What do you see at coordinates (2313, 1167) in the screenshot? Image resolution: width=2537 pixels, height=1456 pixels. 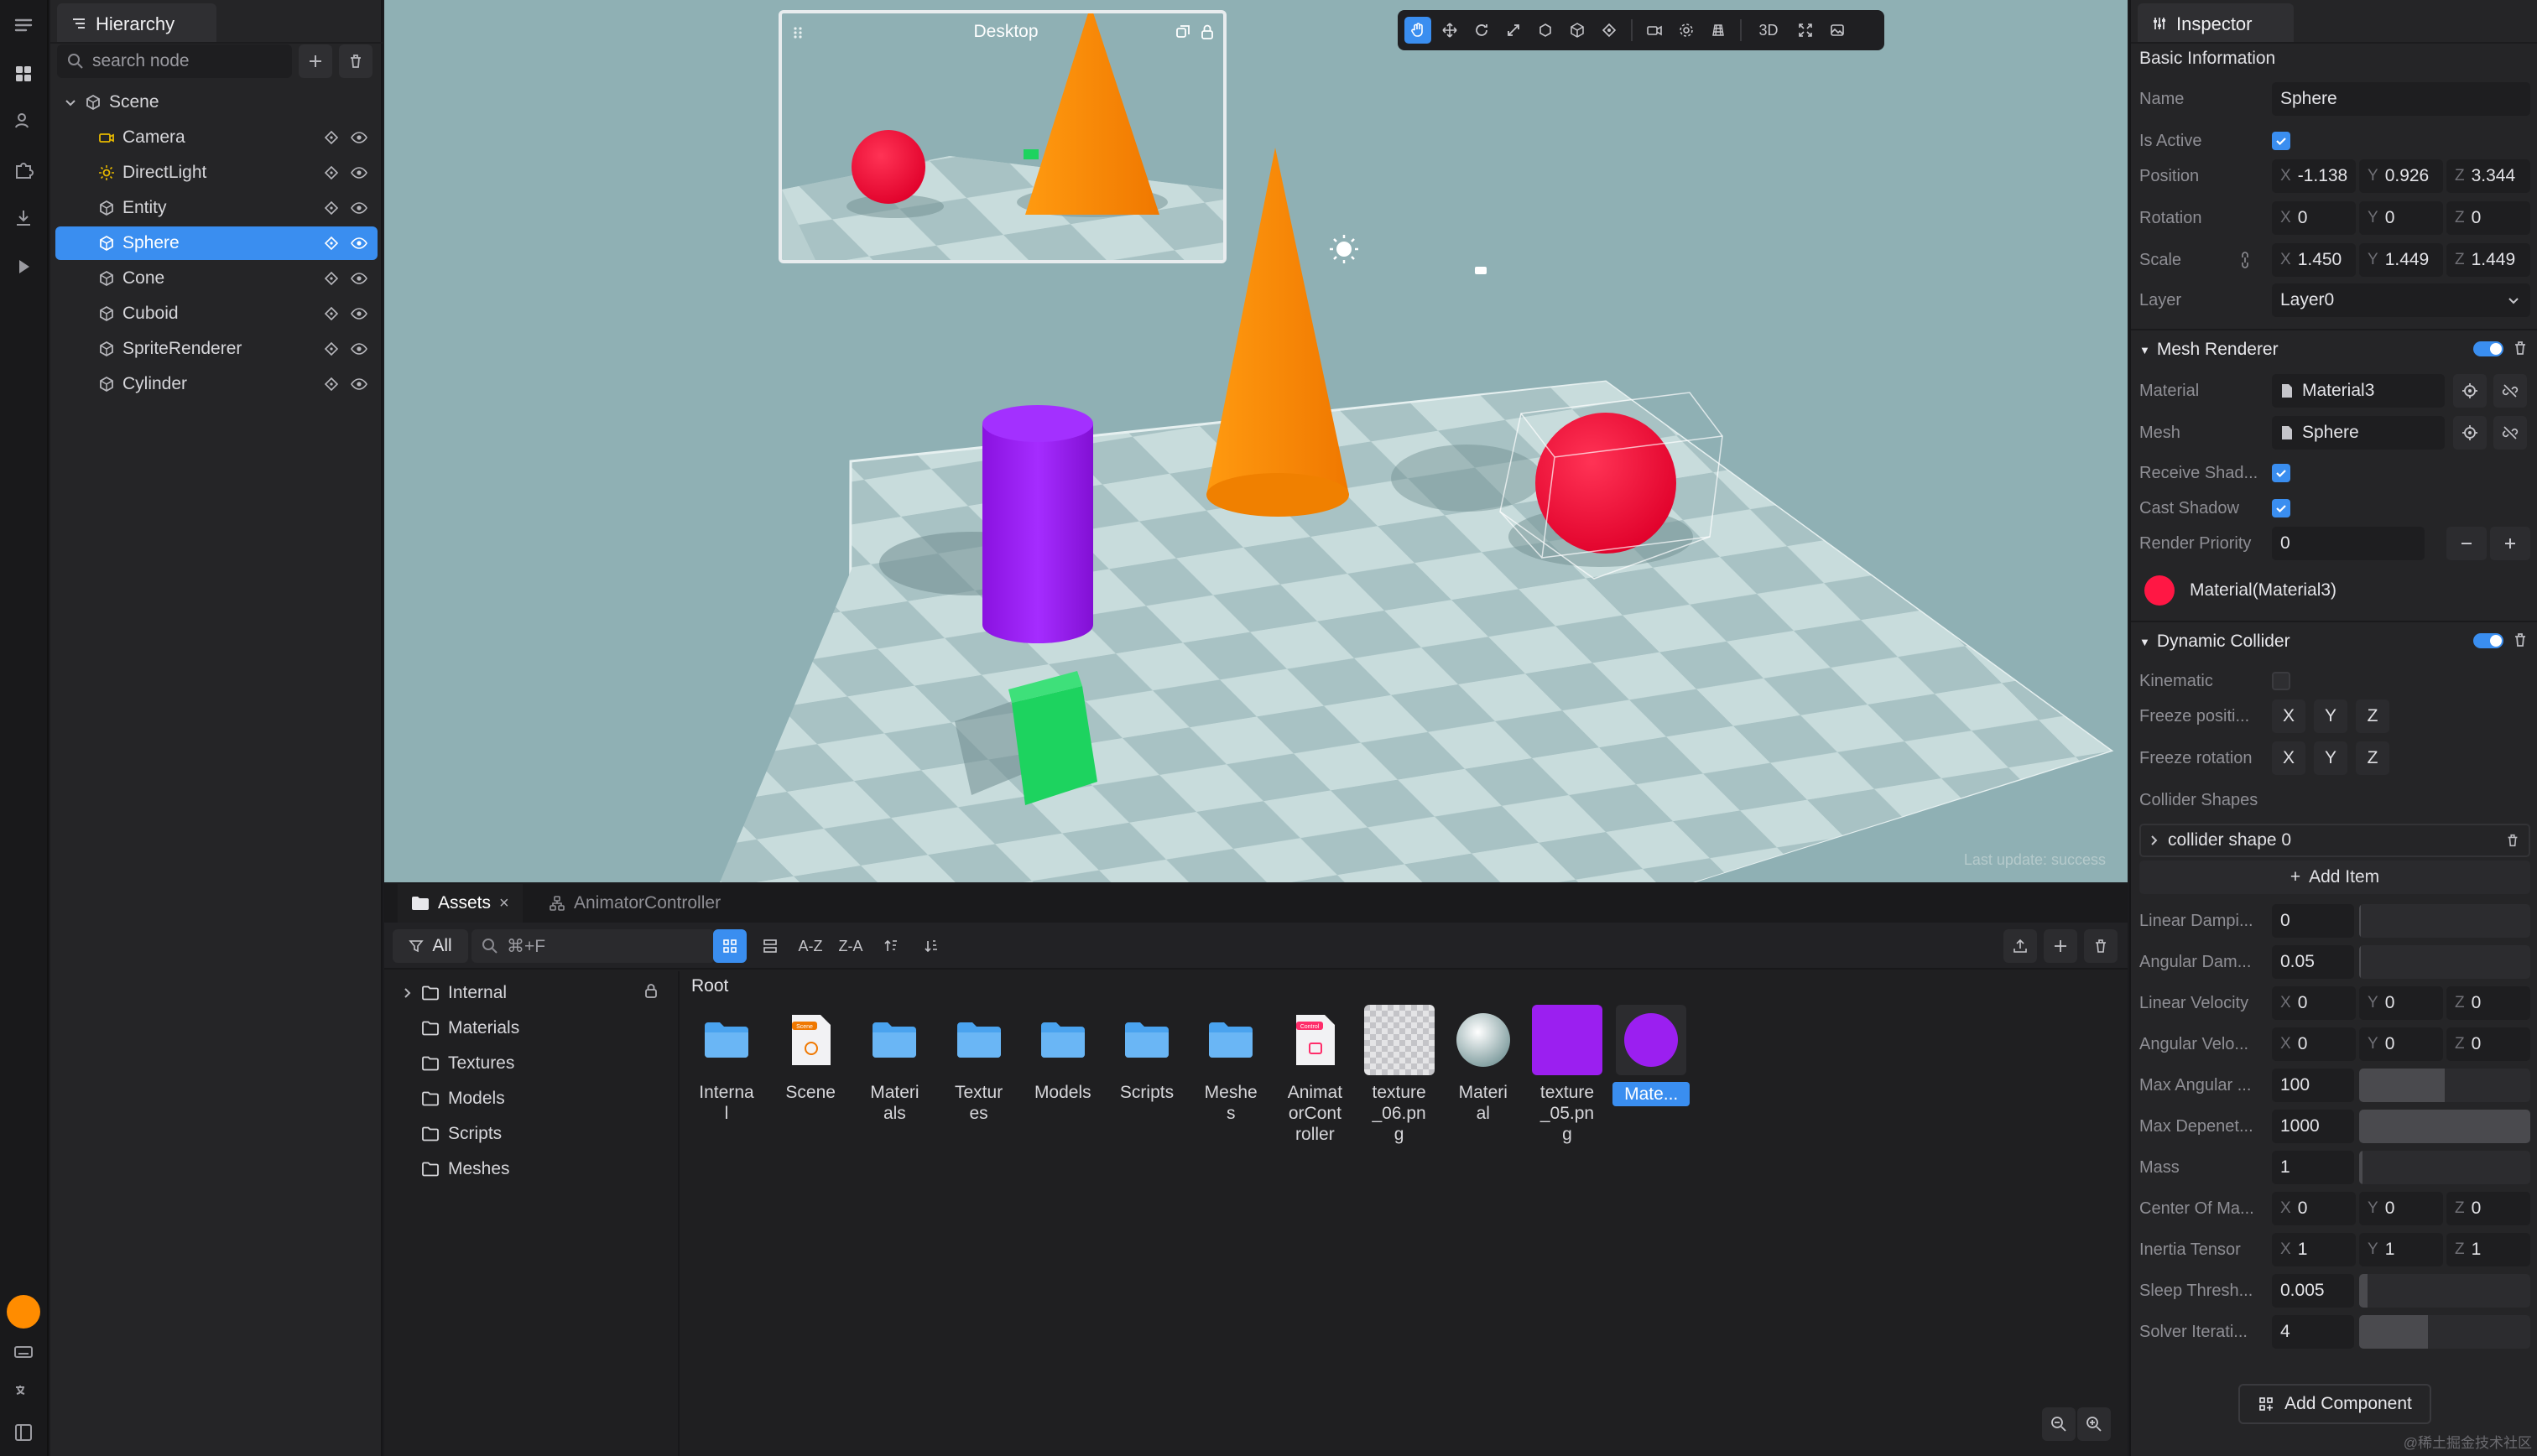 I see `mass-field: 1` at bounding box center [2313, 1167].